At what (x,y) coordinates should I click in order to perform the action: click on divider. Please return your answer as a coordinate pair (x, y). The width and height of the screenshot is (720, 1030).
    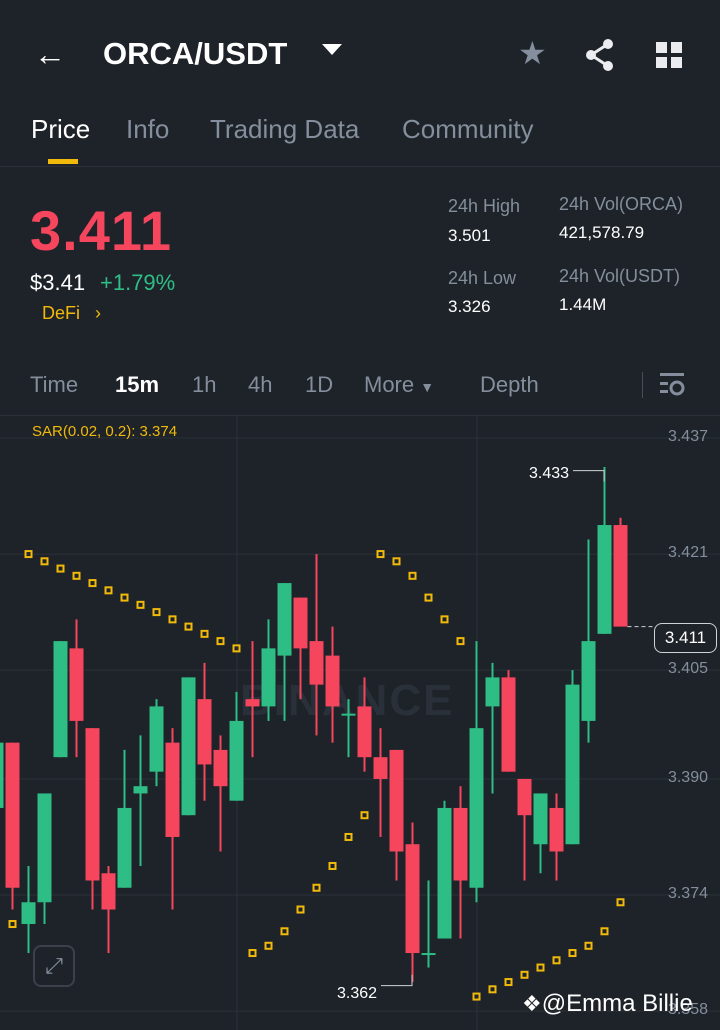
    Looking at the image, I should click on (360, 166).